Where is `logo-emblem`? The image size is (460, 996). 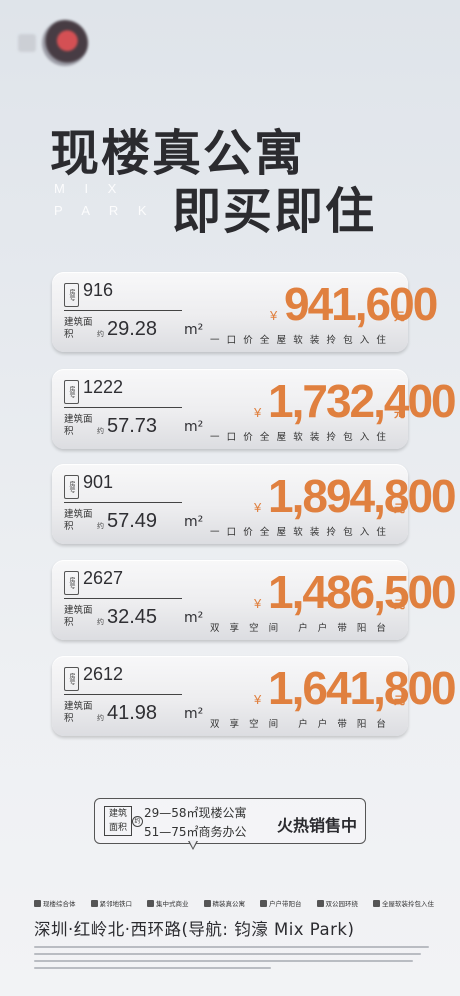 logo-emblem is located at coordinates (65, 43).